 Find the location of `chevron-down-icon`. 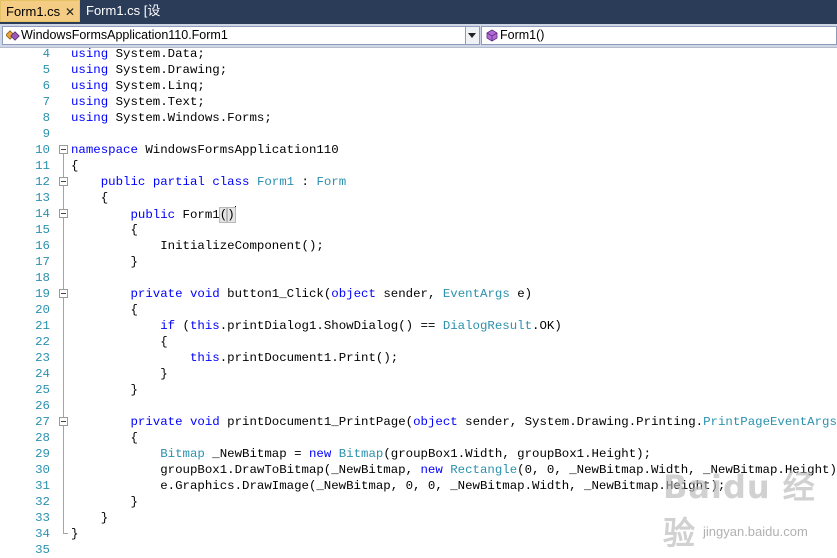

chevron-down-icon is located at coordinates (472, 35).